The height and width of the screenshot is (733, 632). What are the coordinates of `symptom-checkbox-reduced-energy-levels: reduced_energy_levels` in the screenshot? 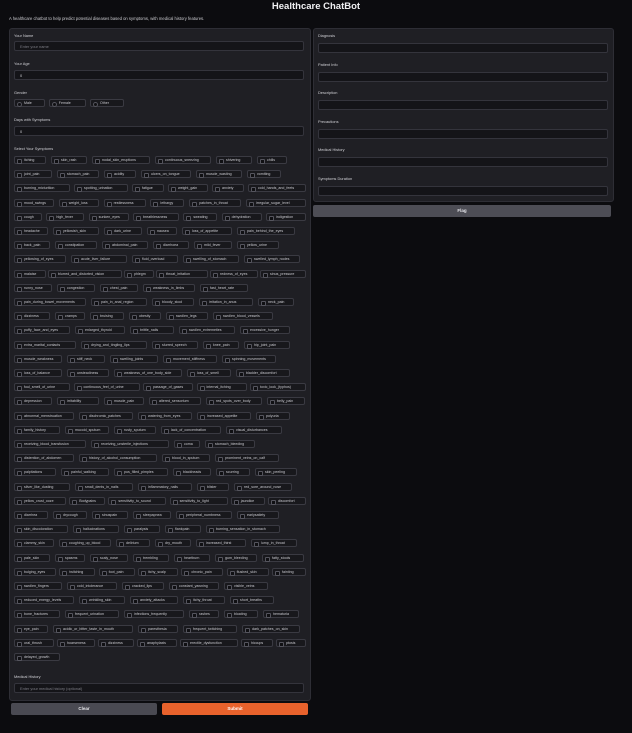 It's located at (44, 600).